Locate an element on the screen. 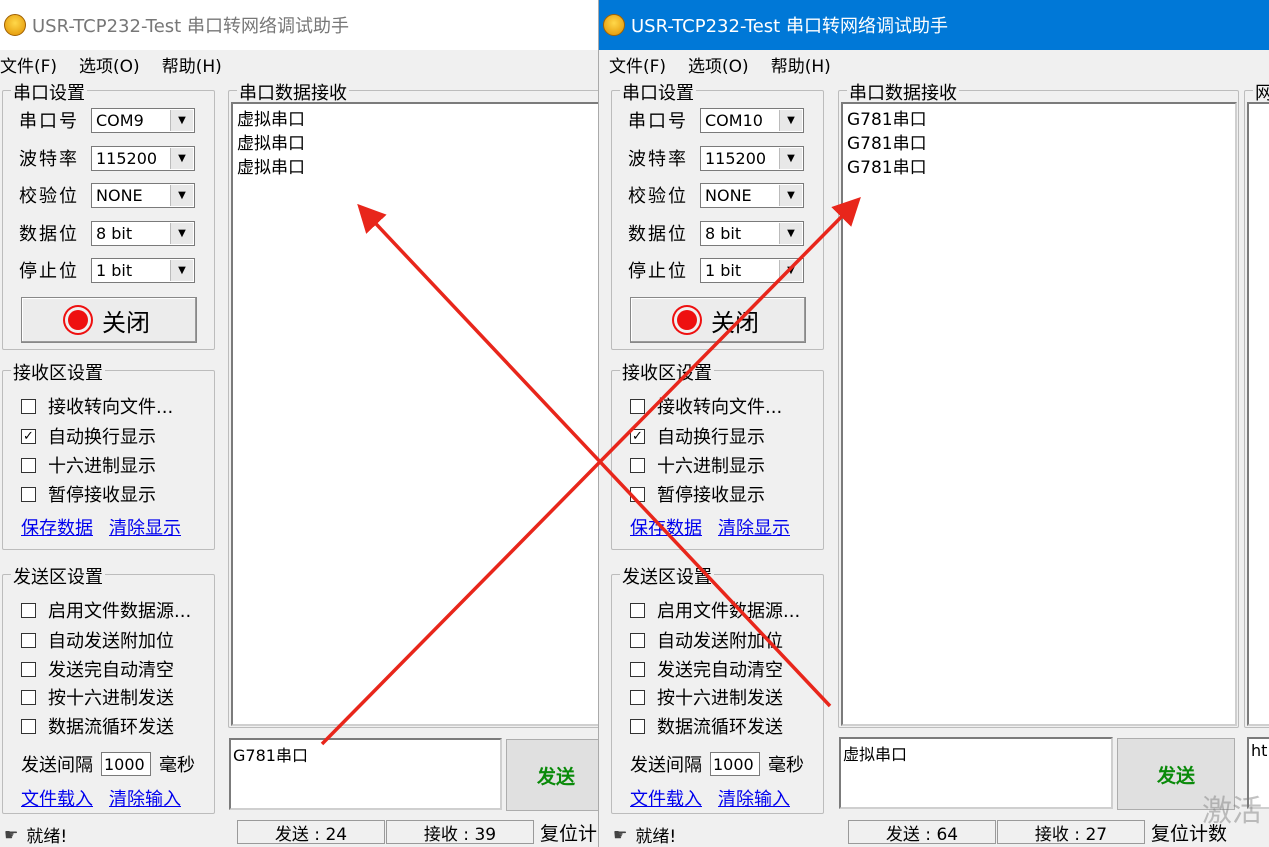 The width and height of the screenshot is (1269, 847). baud-value: 115200 is located at coordinates (736, 158).